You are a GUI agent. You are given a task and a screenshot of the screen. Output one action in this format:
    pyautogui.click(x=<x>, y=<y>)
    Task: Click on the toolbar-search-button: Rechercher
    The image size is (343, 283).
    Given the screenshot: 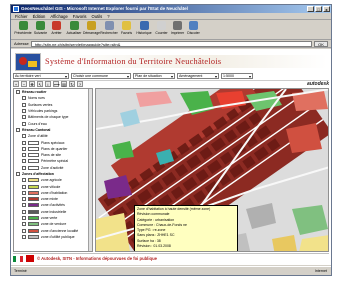 What is the action you would take?
    pyautogui.click(x=109, y=30)
    